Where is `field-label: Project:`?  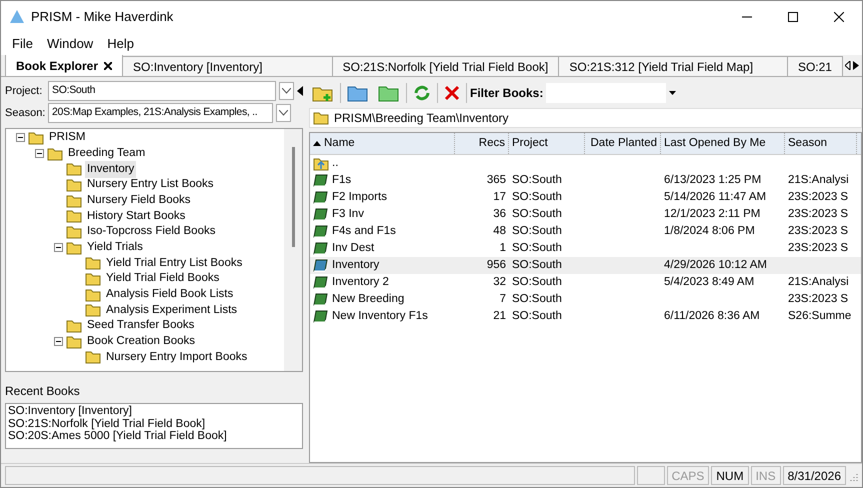
field-label: Project: is located at coordinates (24, 91).